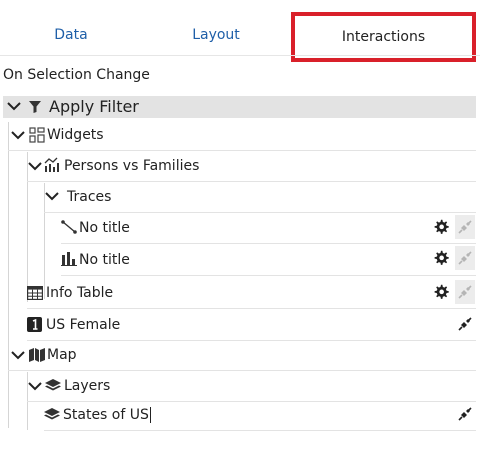  What do you see at coordinates (35, 293) in the screenshot?
I see `table-icon` at bounding box center [35, 293].